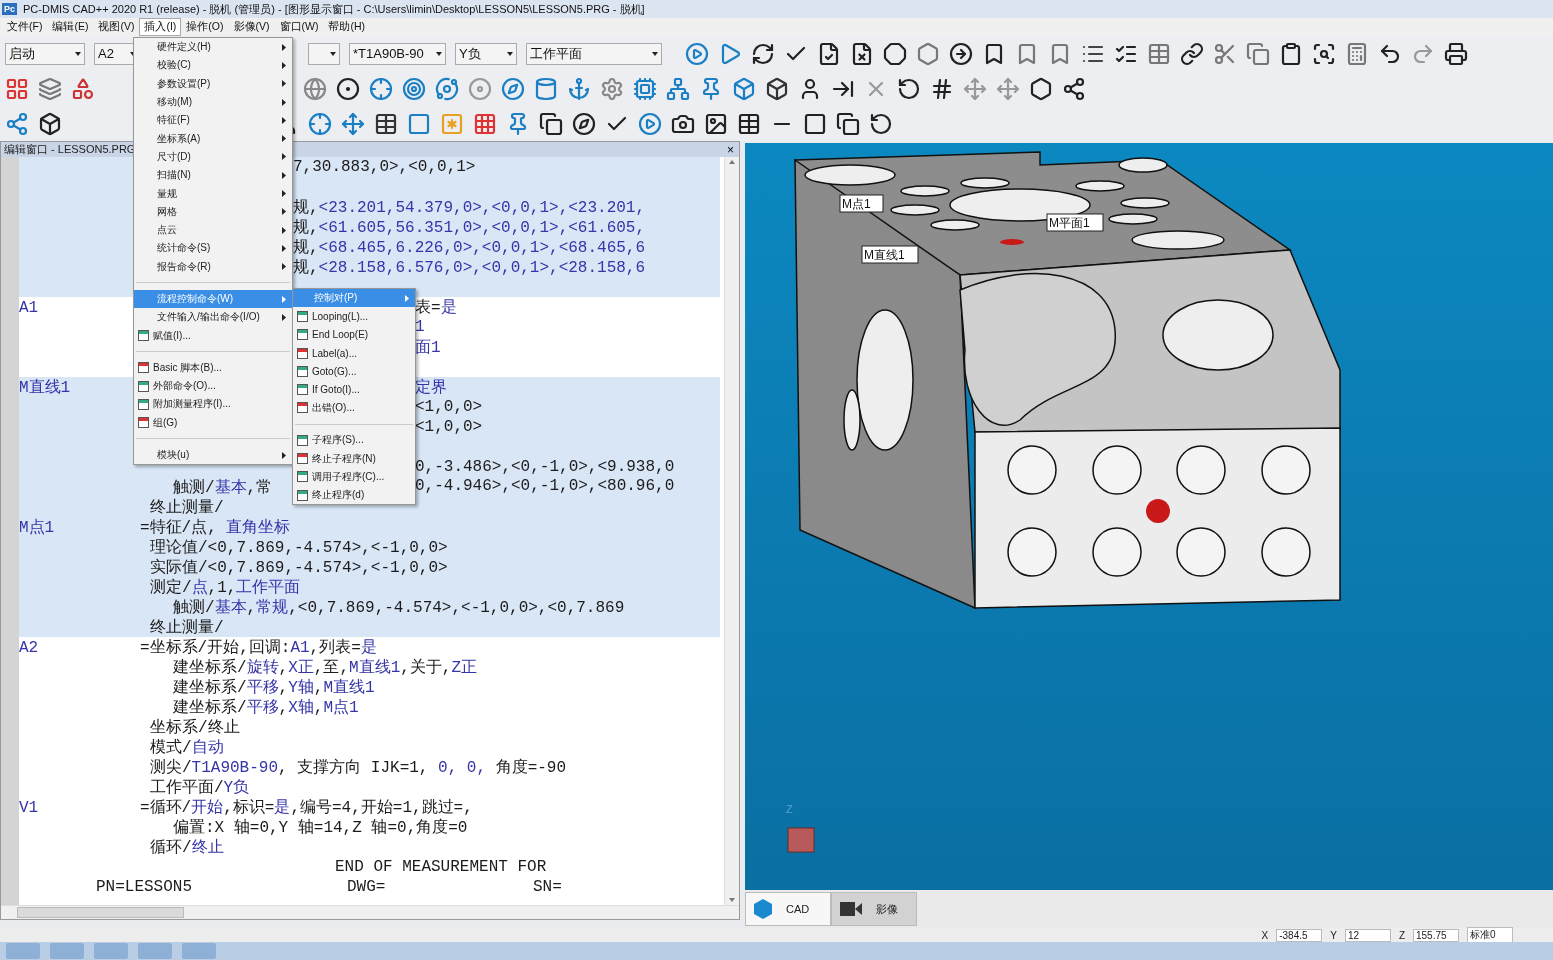 The width and height of the screenshot is (1553, 960). Describe the element at coordinates (25, 27) in the screenshot. I see `menu-bar-item: 文件(F)` at that location.